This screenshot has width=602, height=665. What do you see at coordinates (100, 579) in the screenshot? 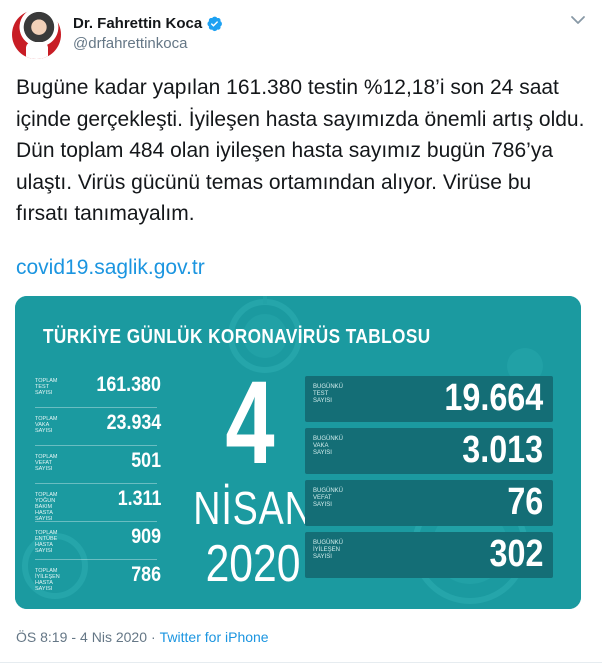
I see `total-recovered-stat: TOPLAM İYİLEŞEN HASTA SAYISI 786` at bounding box center [100, 579].